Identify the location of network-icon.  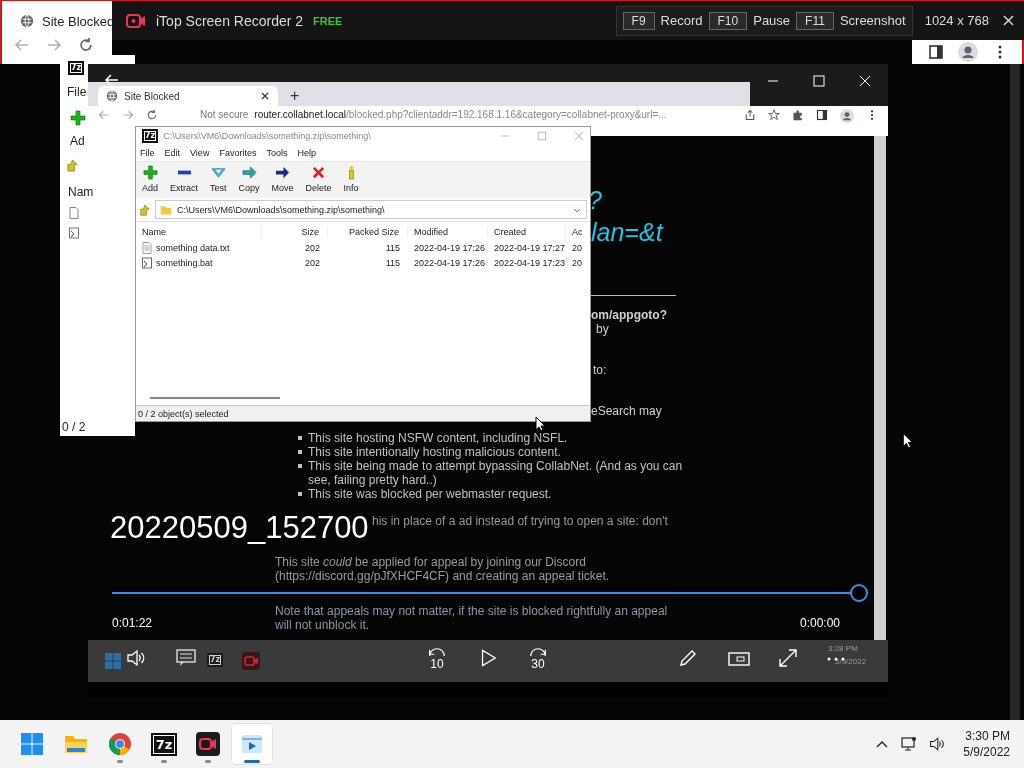
(909, 744).